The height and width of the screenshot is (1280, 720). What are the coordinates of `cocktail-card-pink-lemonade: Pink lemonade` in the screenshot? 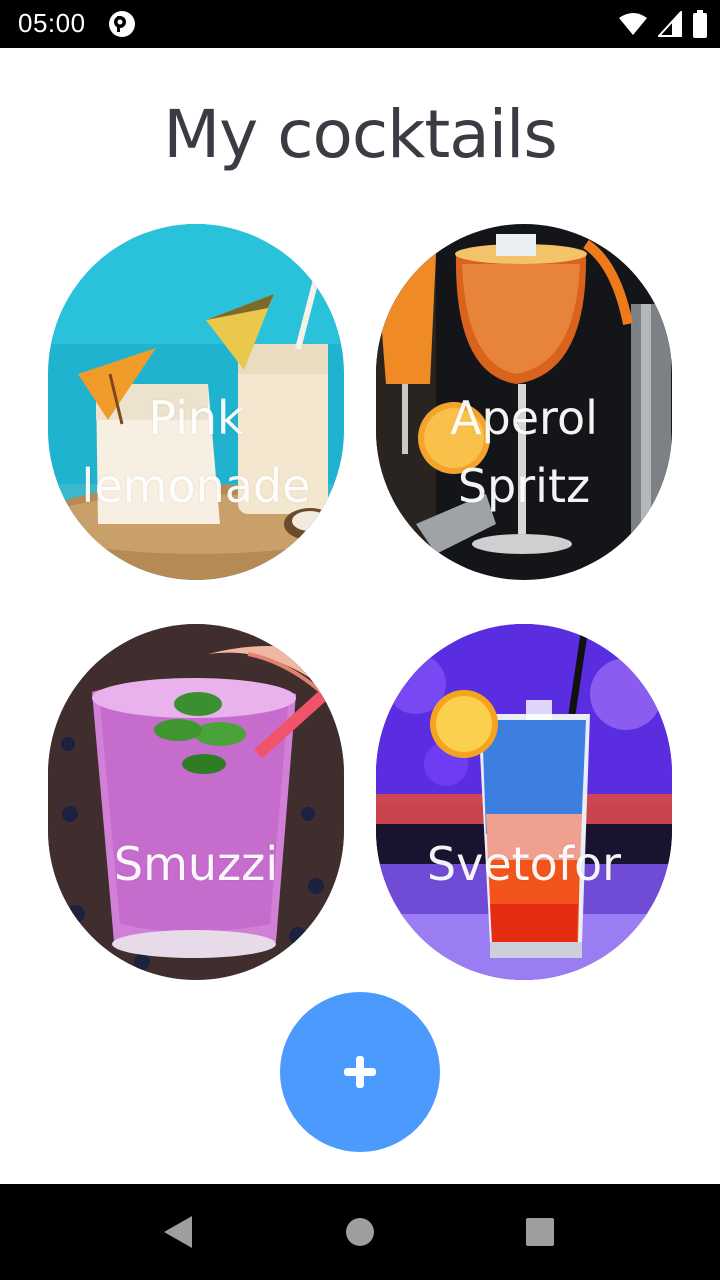 It's located at (196, 402).